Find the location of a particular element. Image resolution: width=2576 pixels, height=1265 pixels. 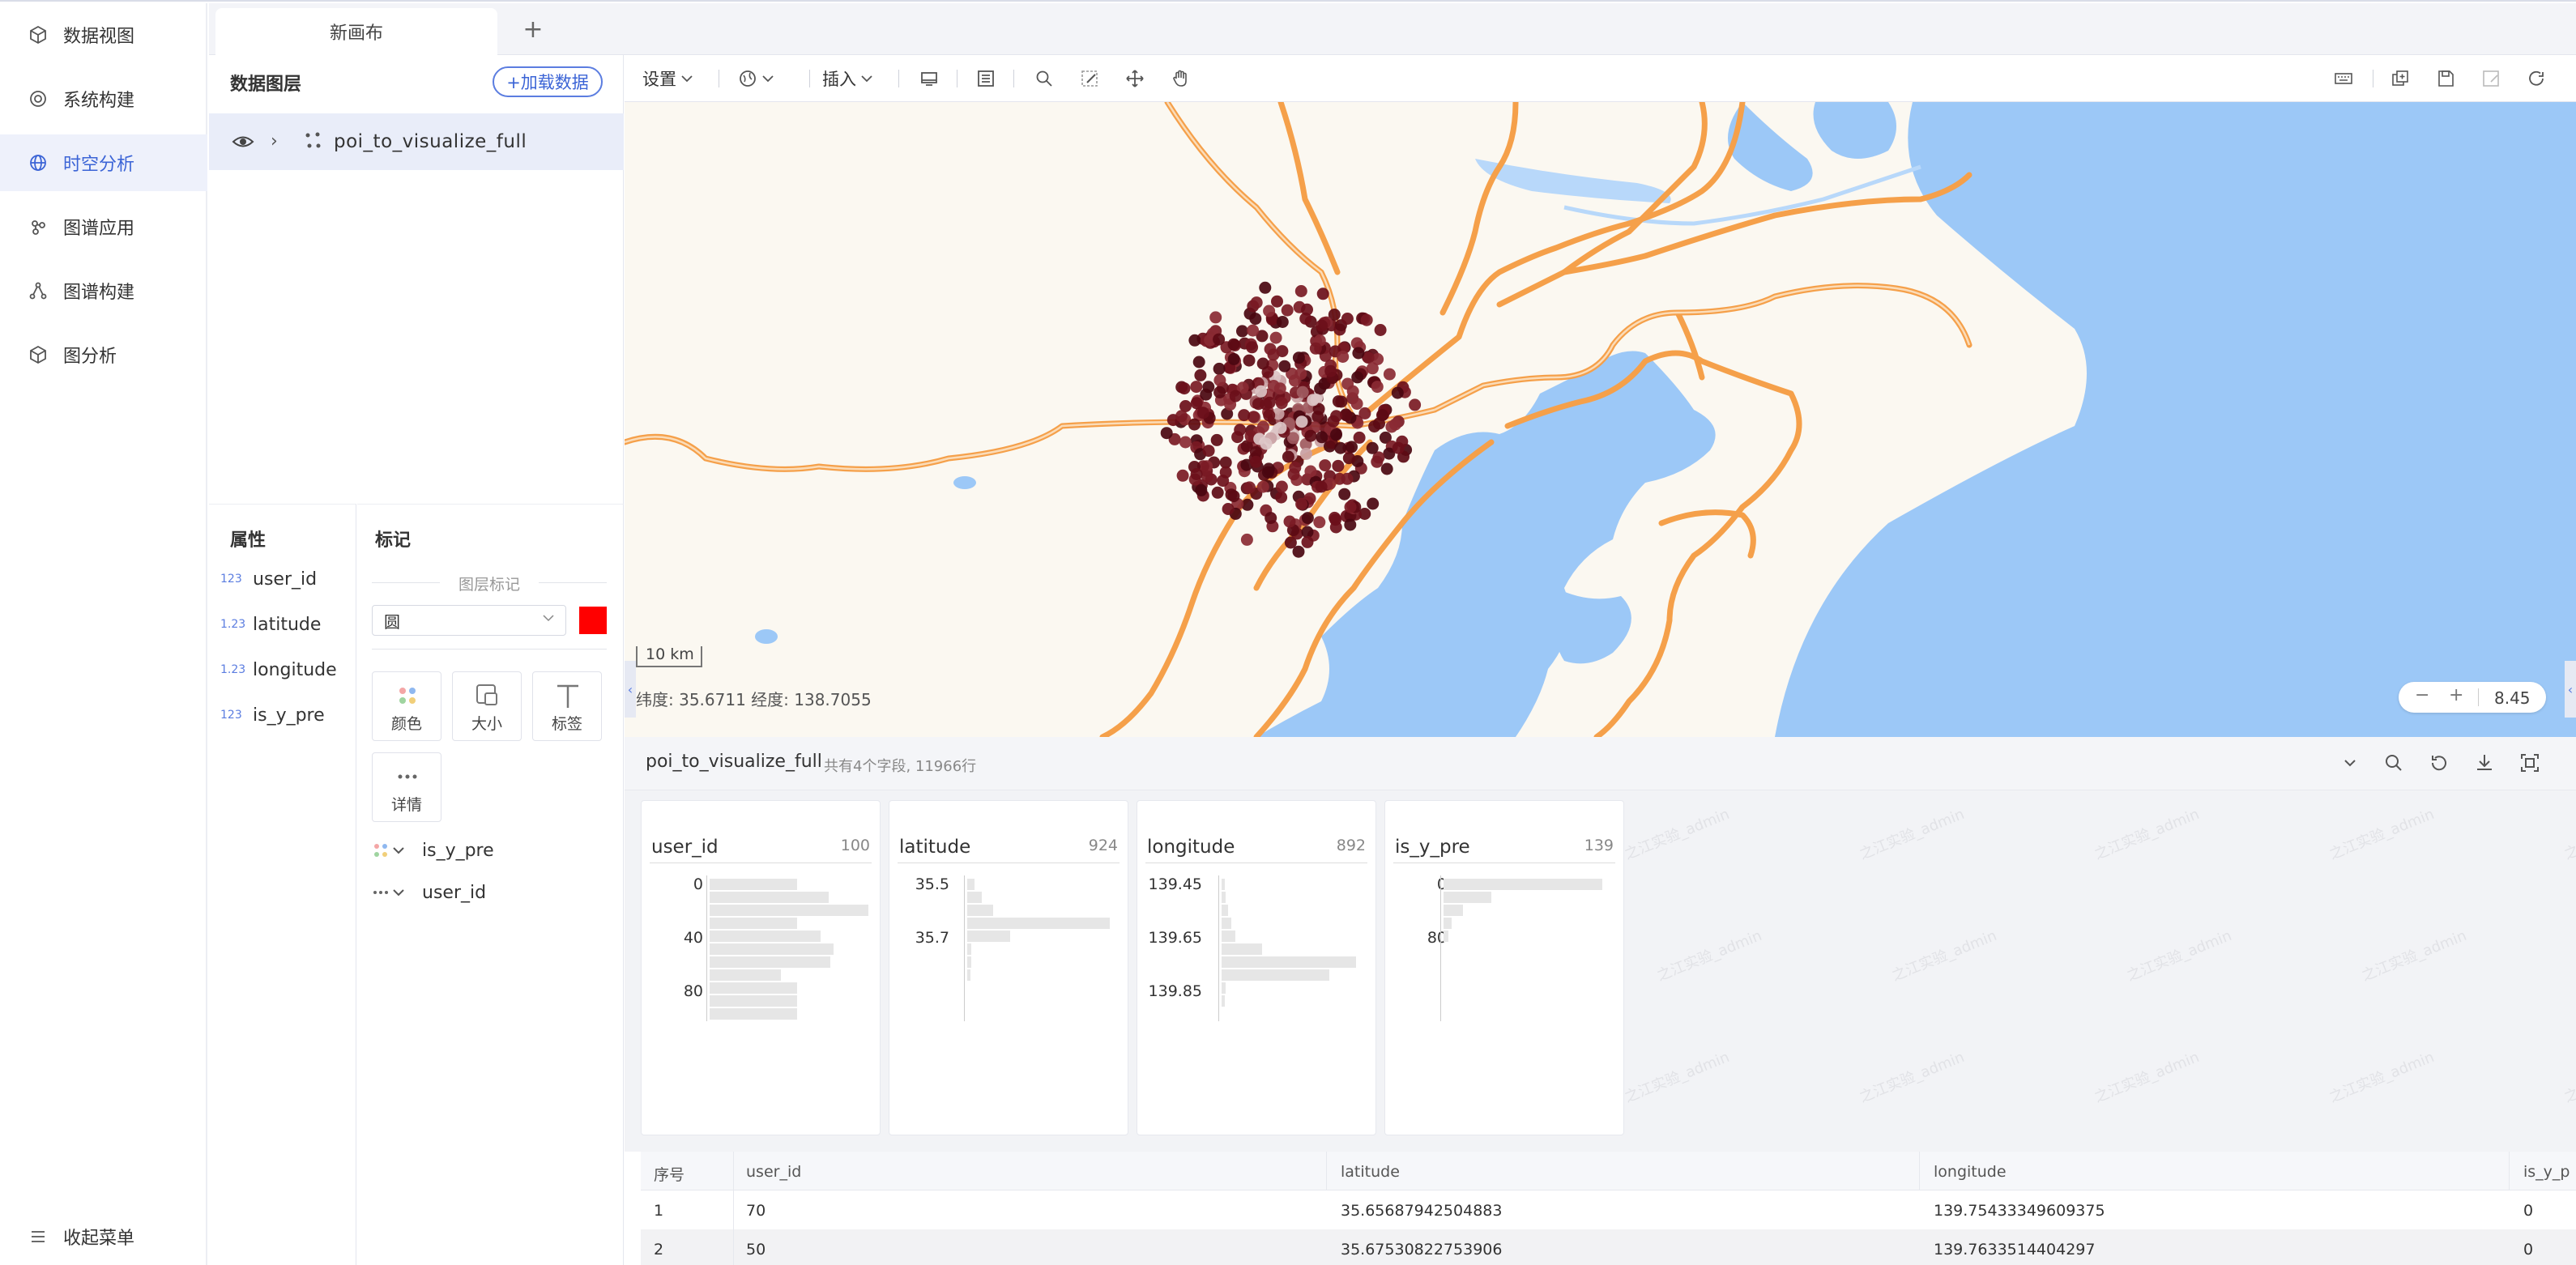

list-button is located at coordinates (986, 78).